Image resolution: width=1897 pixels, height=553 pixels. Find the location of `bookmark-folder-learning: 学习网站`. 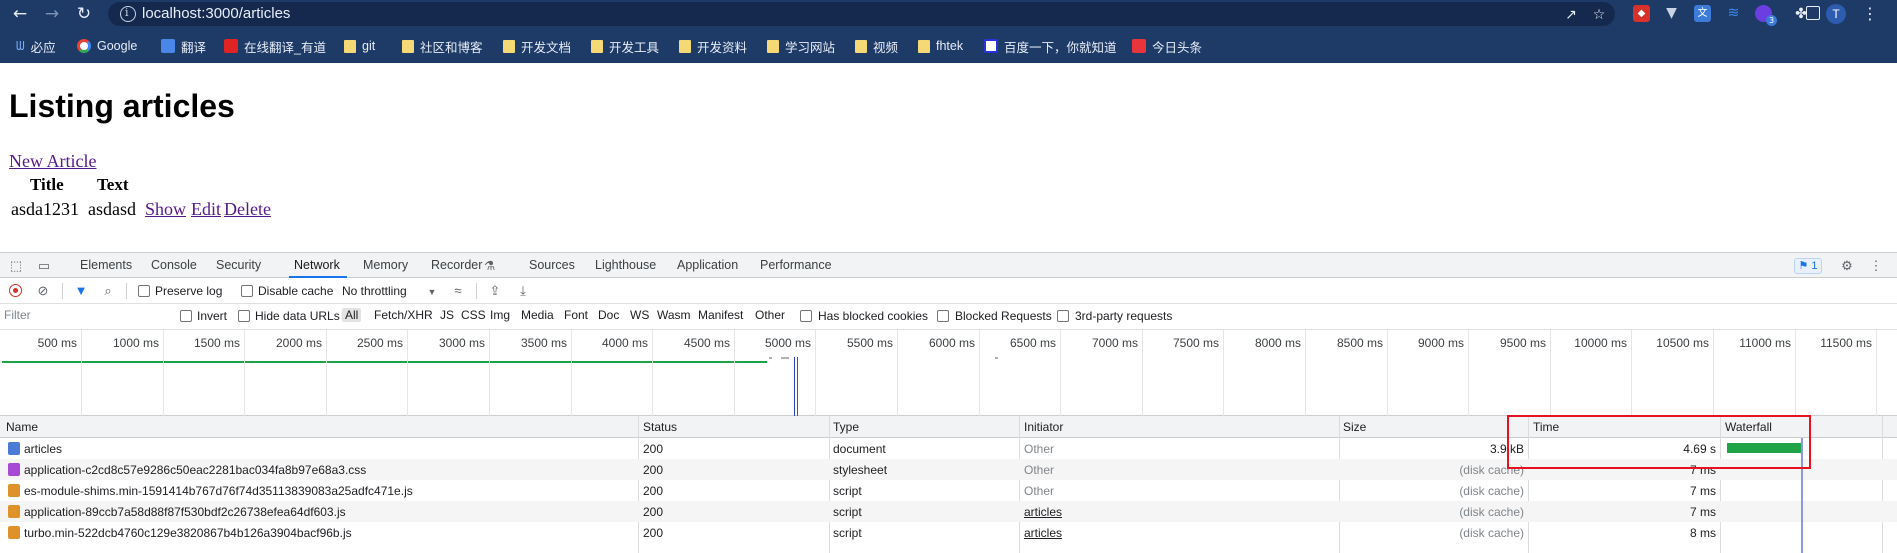

bookmark-folder-learning: 学习网站 is located at coordinates (801, 46).